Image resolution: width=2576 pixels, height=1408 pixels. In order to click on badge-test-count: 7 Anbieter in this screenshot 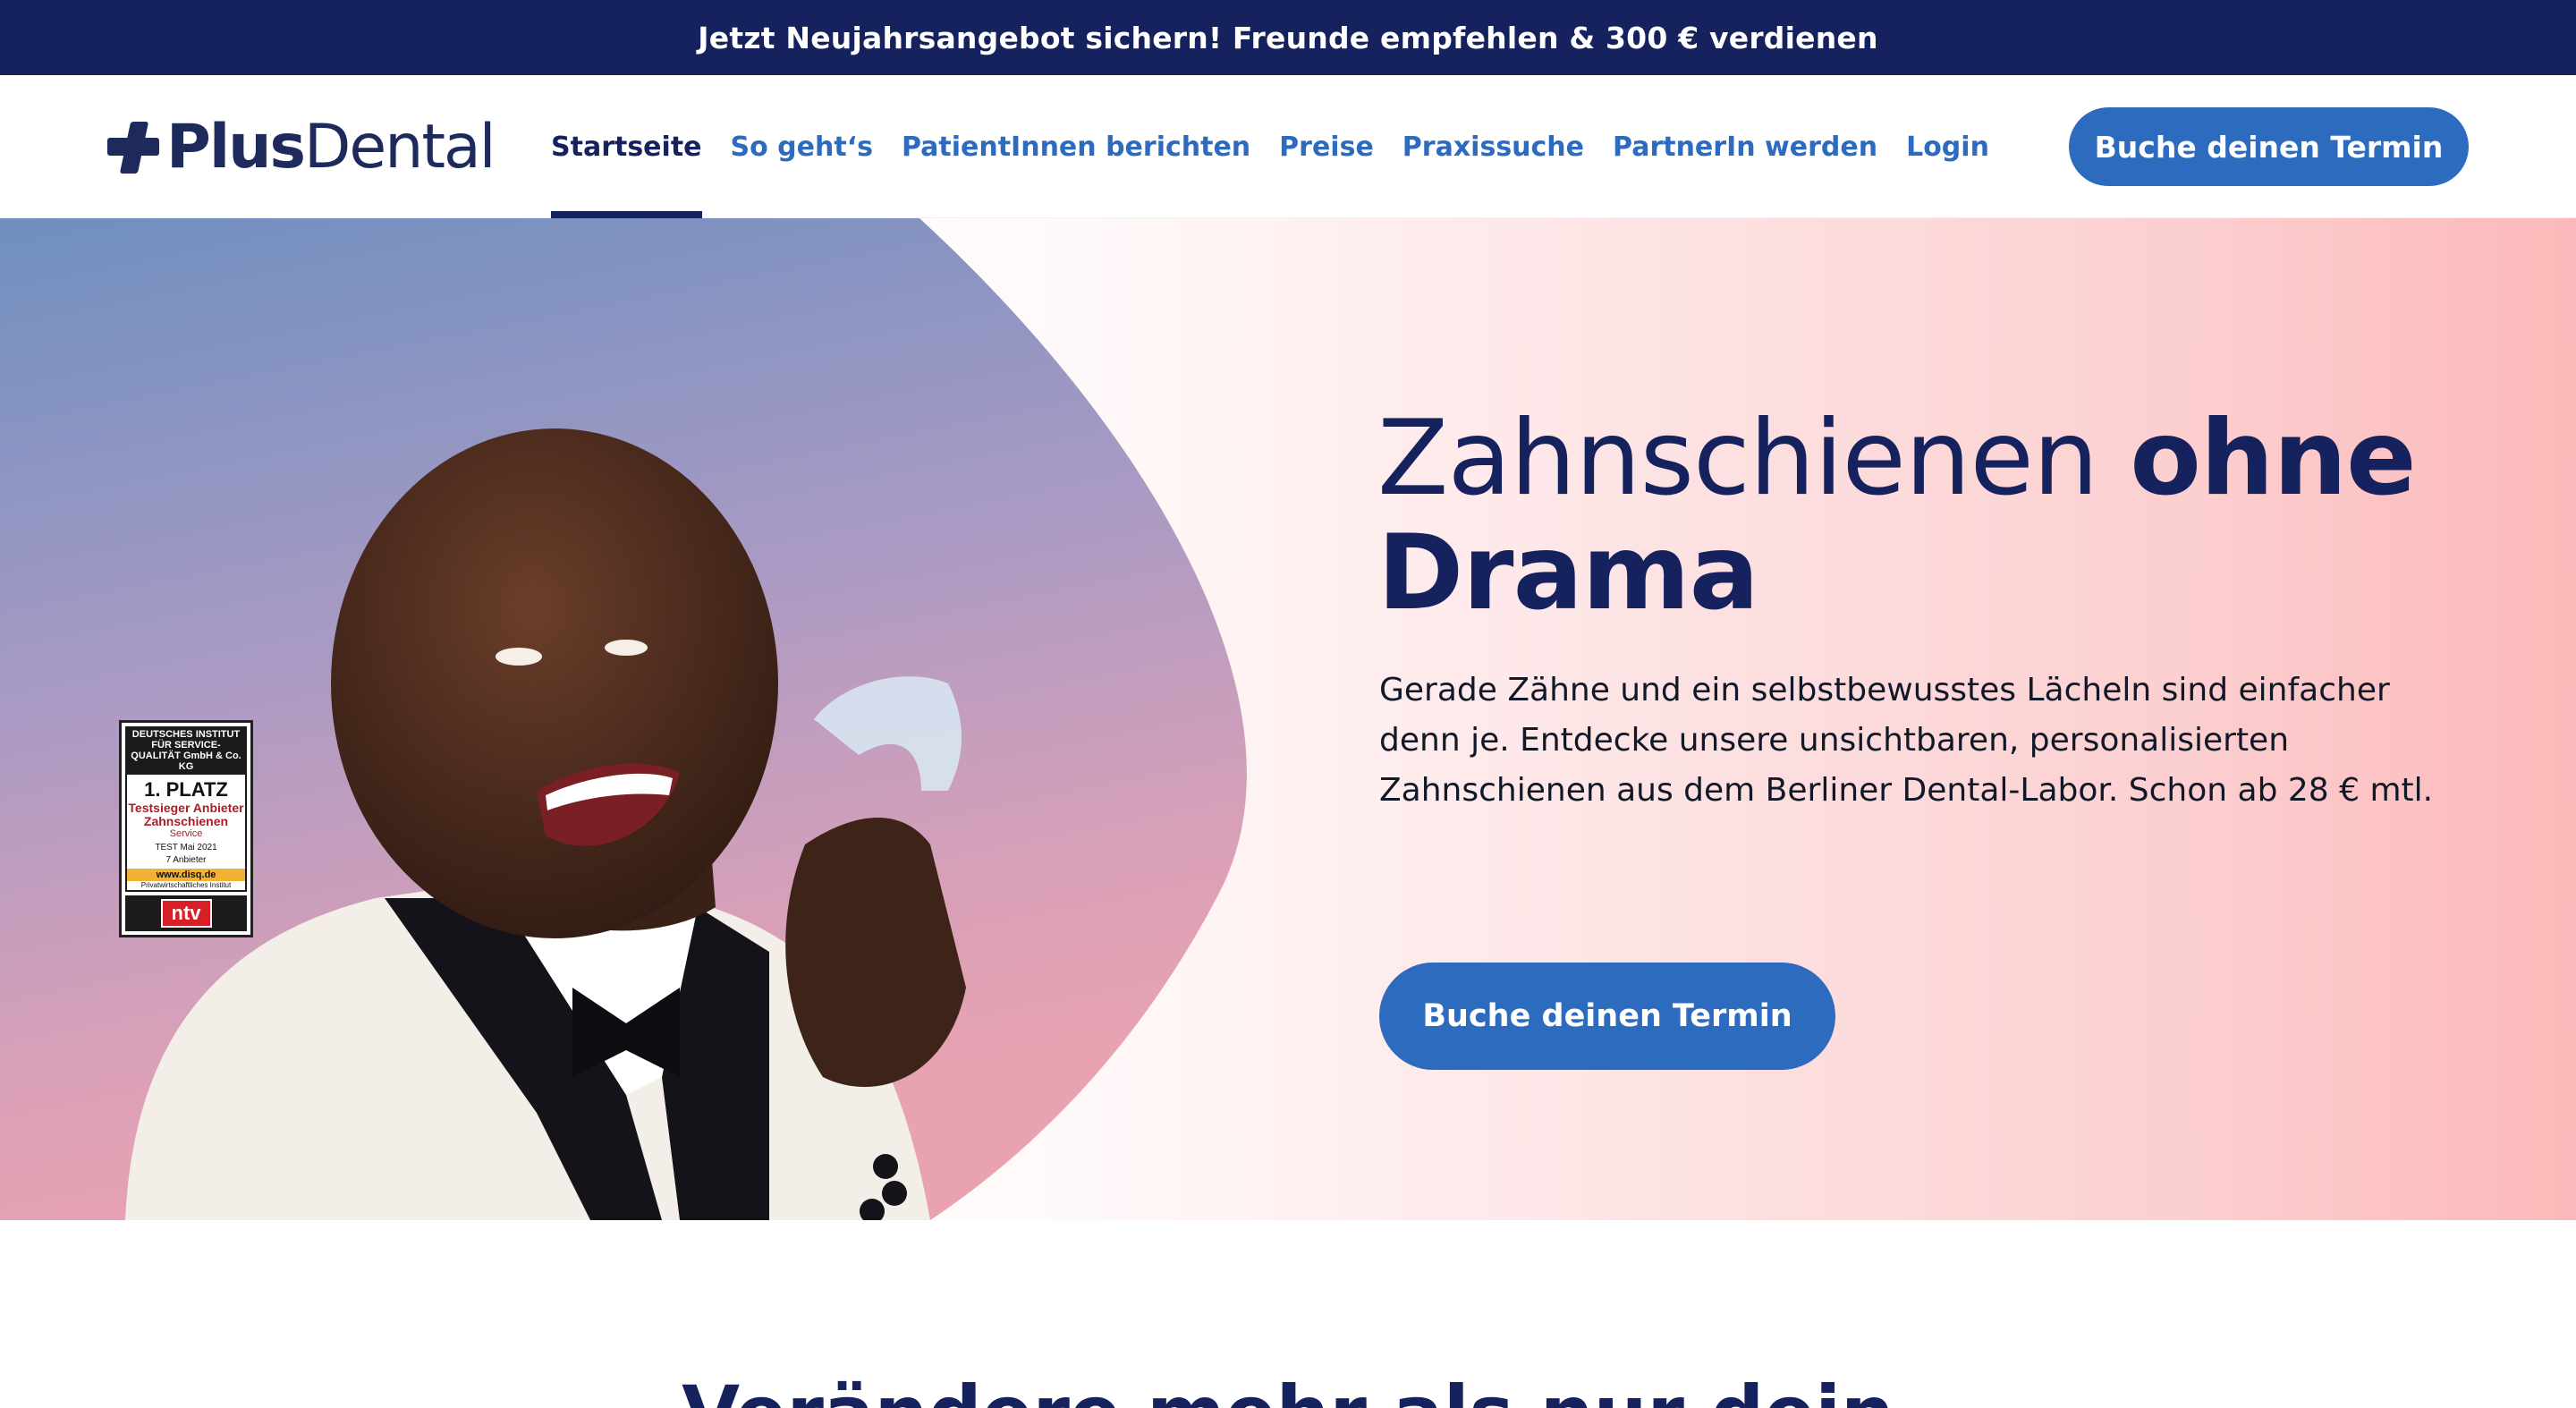, I will do `click(186, 860)`.